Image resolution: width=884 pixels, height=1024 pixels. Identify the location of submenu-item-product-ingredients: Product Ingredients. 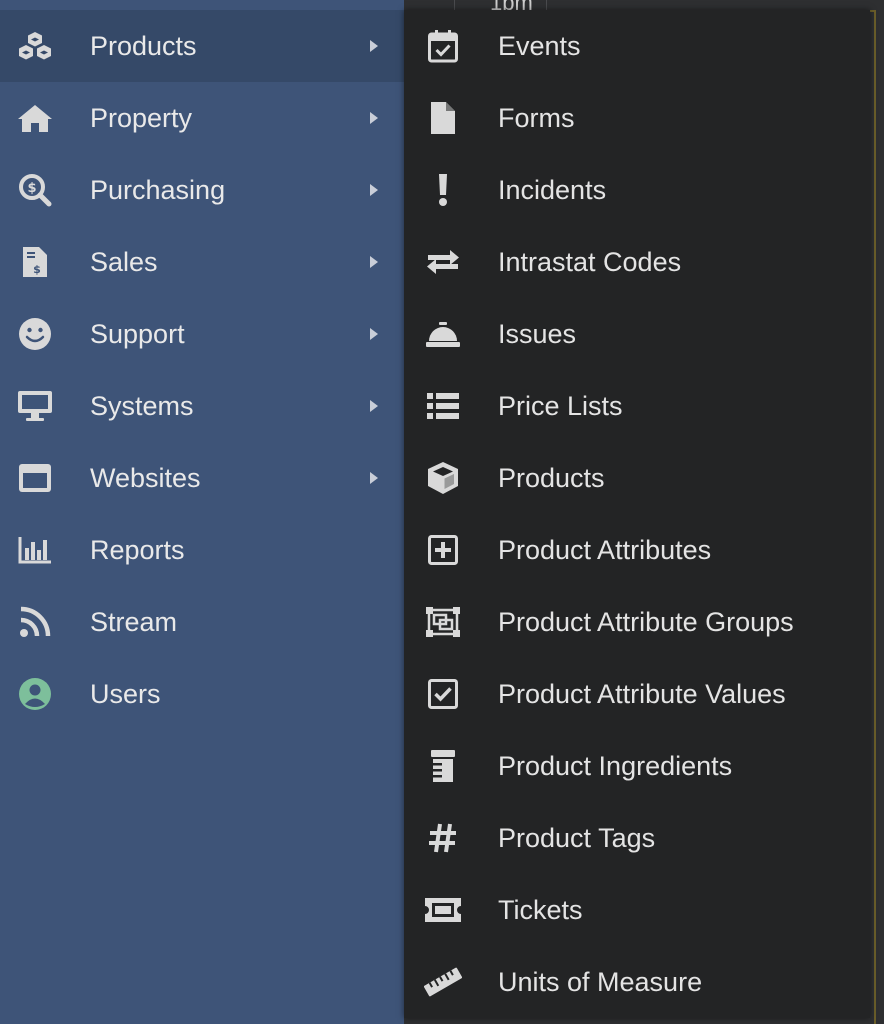
(637, 766).